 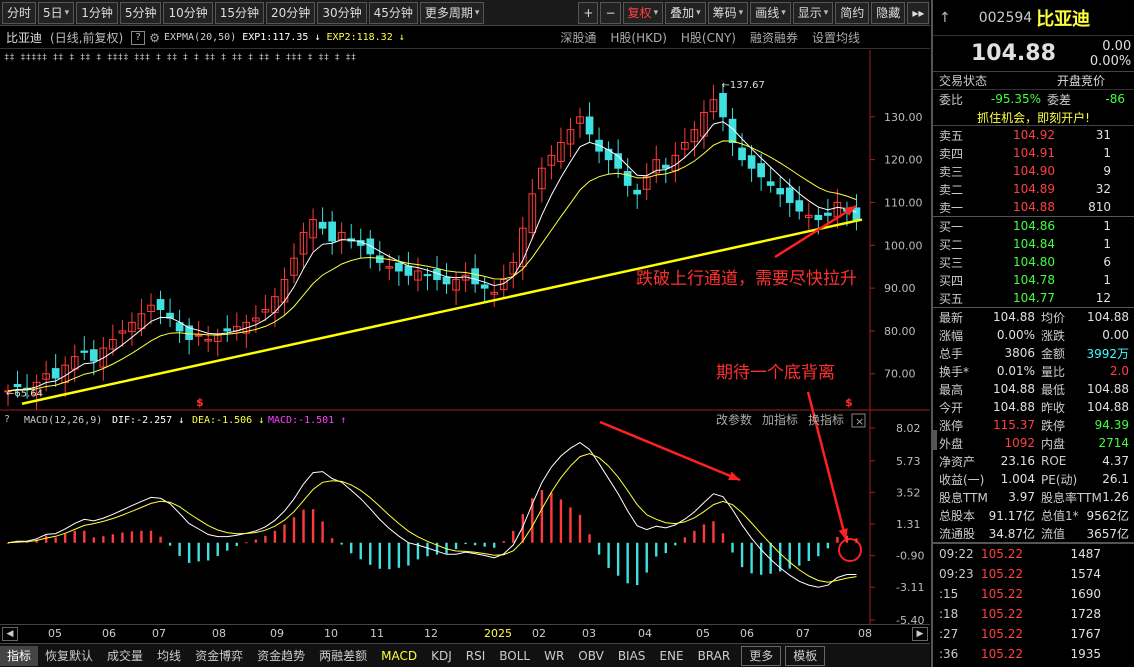 What do you see at coordinates (281, 656) in the screenshot?
I see `indicator-tab: 资金趋势` at bounding box center [281, 656].